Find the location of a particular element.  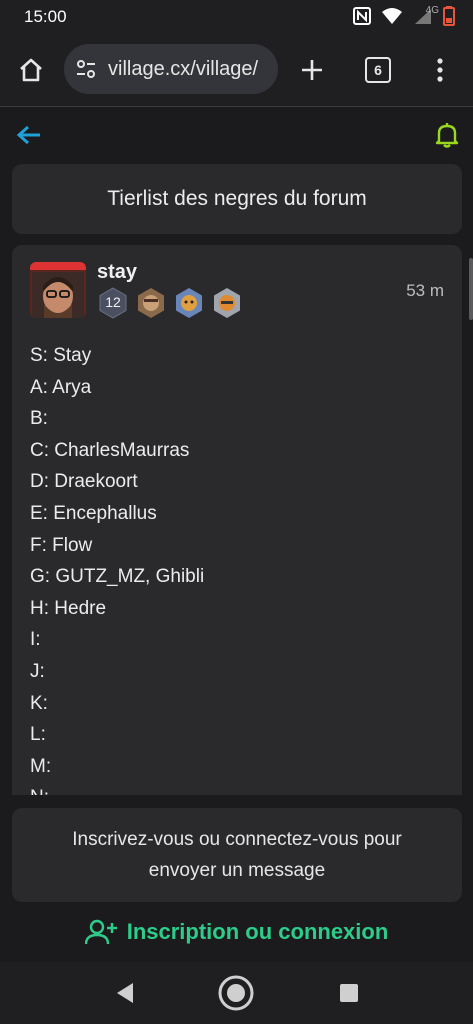

nav-home-button is located at coordinates (236, 993).